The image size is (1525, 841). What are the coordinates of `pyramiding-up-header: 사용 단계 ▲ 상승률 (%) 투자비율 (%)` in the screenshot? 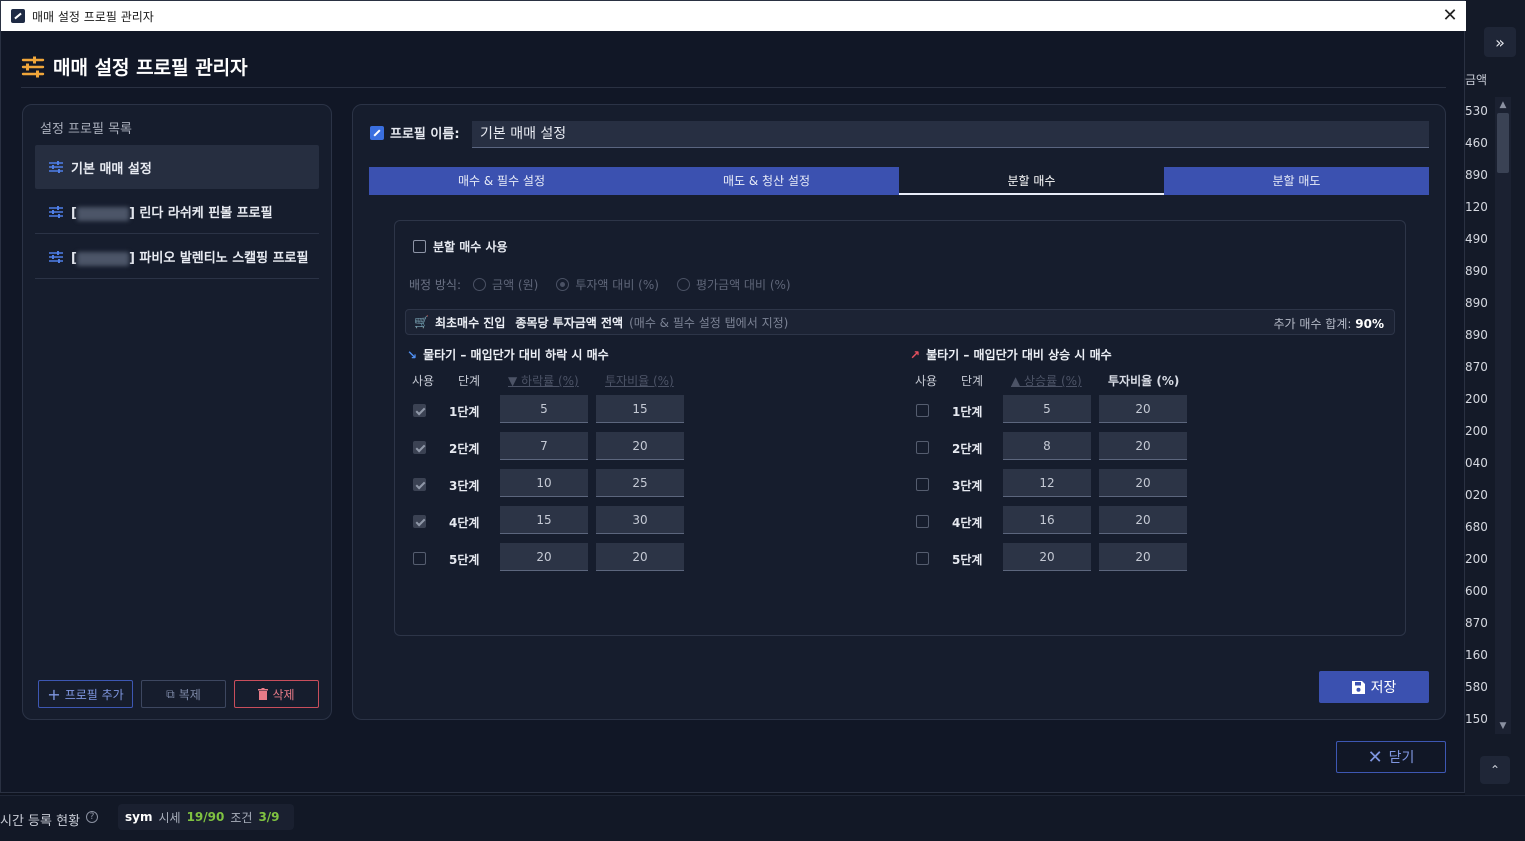 It's located at (1060, 381).